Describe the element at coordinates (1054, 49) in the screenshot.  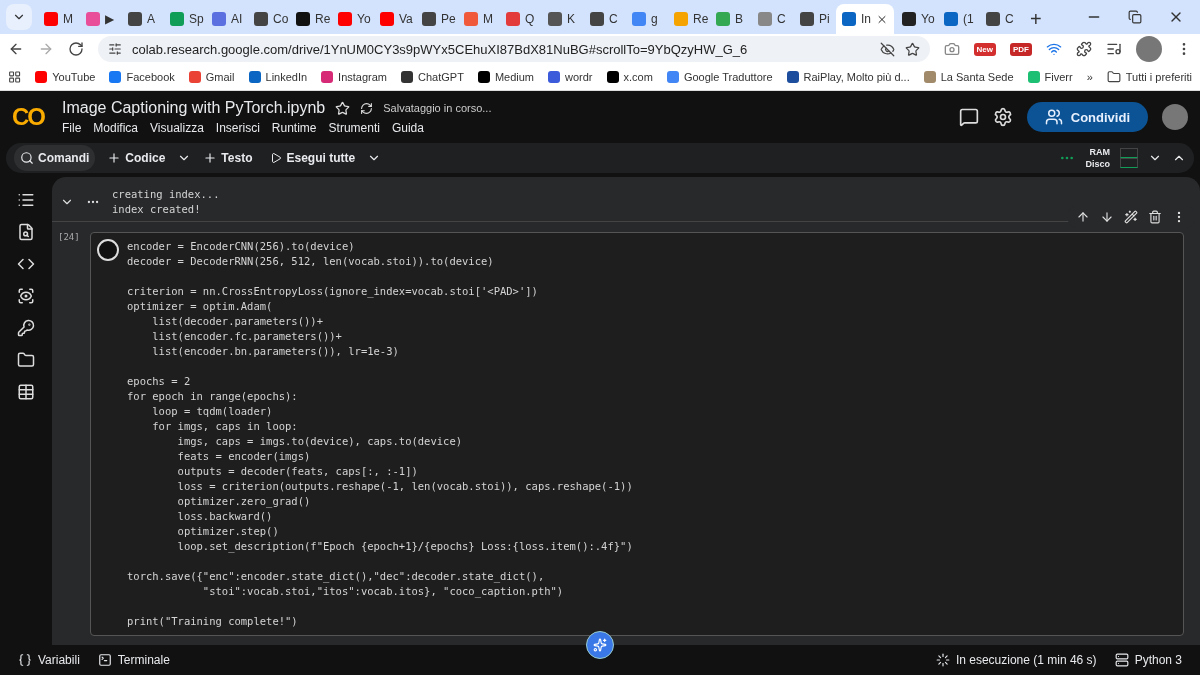
I see `wifi-icon` at that location.